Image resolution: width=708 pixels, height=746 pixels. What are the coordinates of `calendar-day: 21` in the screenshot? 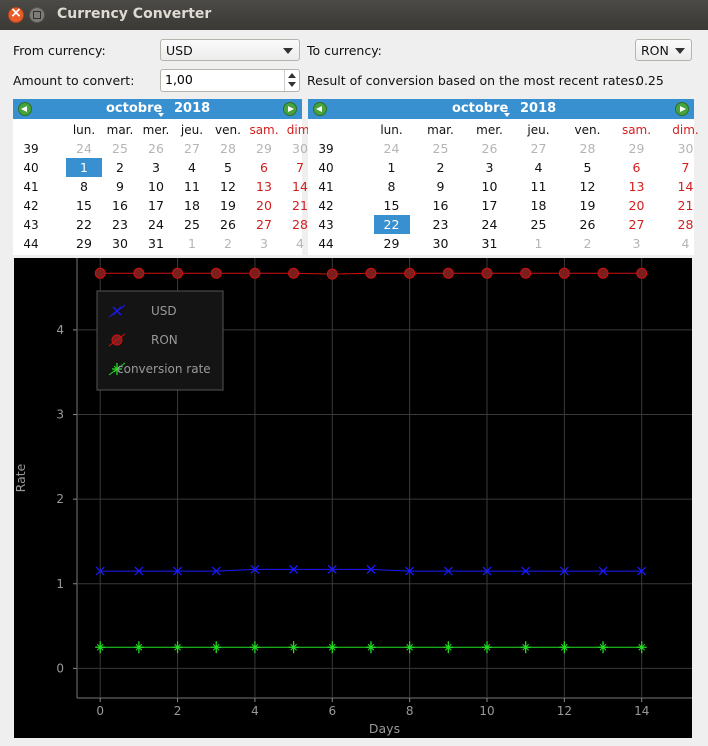 It's located at (686, 205).